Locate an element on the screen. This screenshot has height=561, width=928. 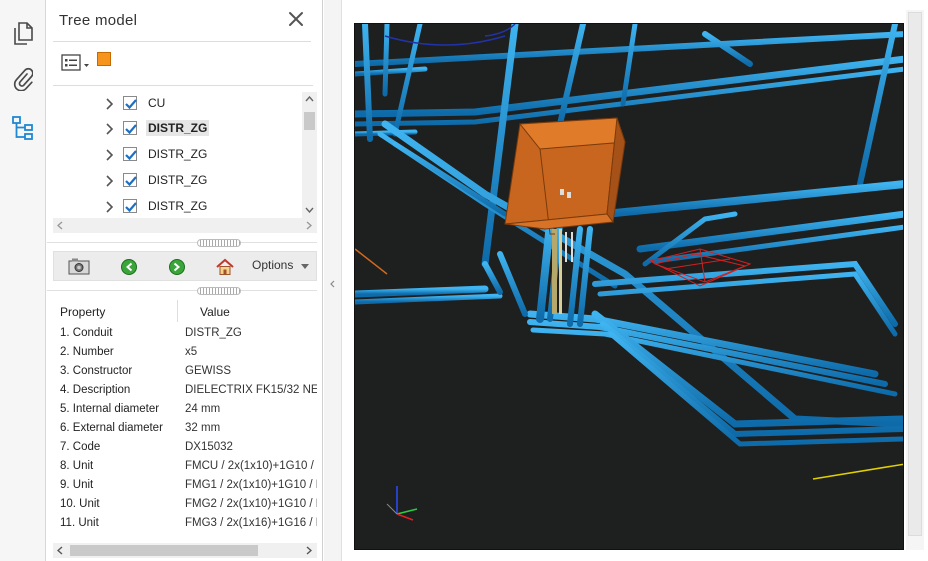
attachment-icon is located at coordinates (23, 79).